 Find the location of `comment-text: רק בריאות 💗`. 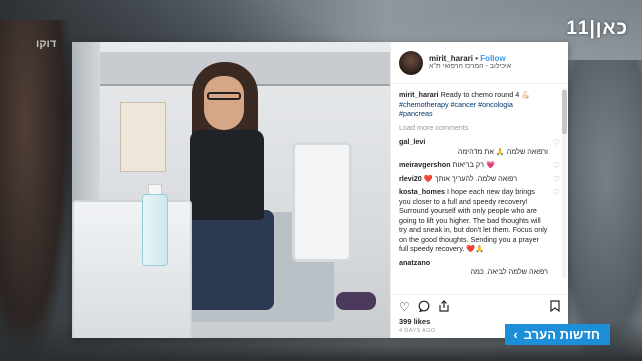

comment-text: רק בריאות 💗 is located at coordinates (473, 164).